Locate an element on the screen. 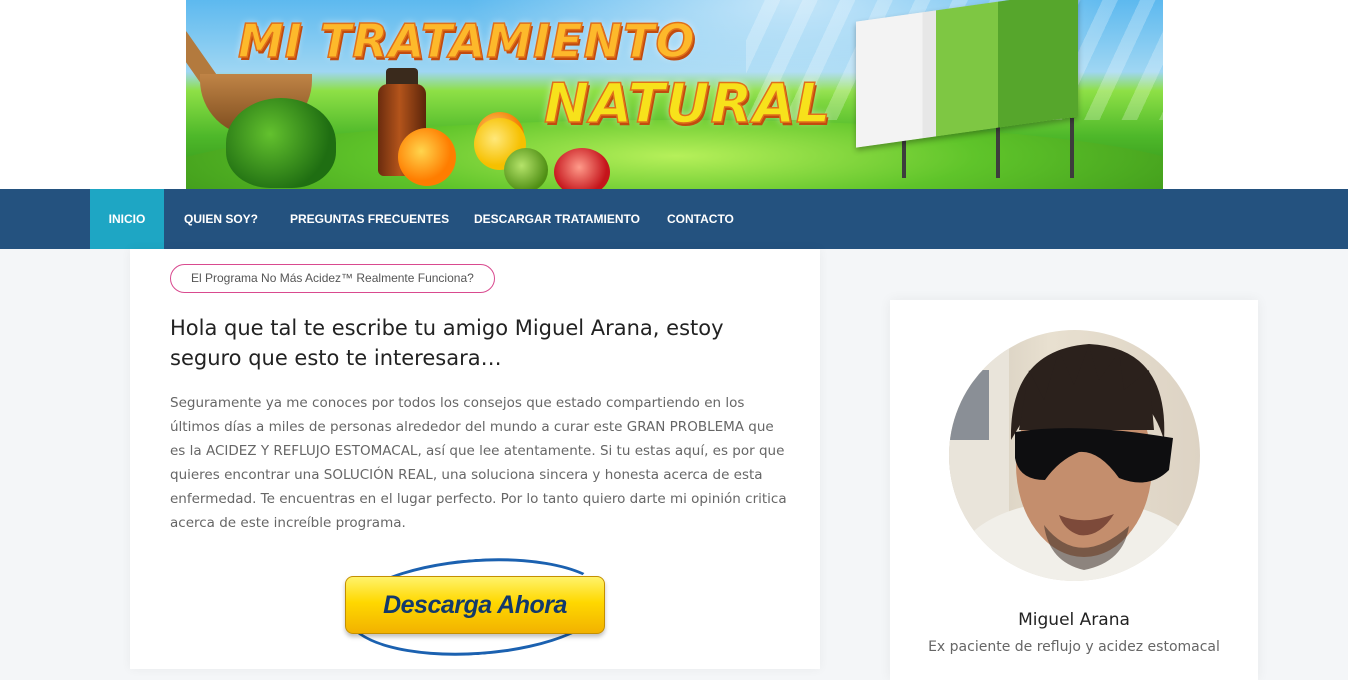 The image size is (1348, 680). banner-title-line2: NATURAL is located at coordinates (687, 103).